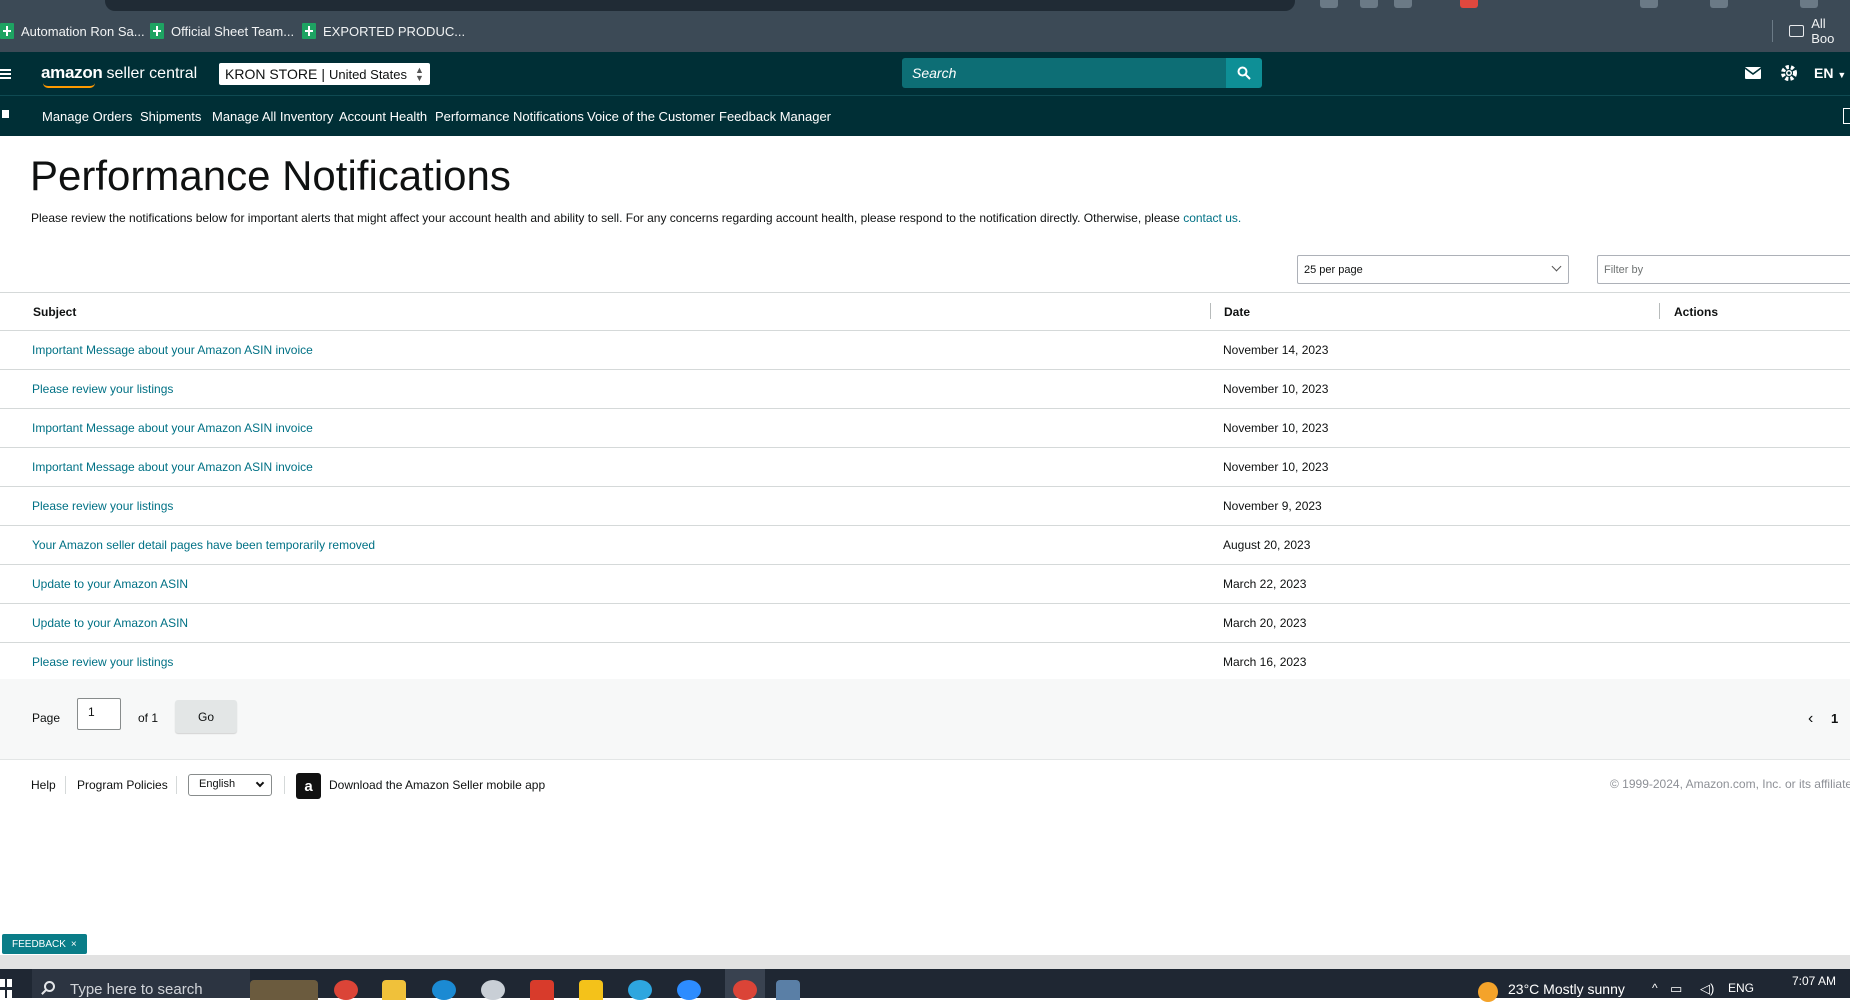 This screenshot has width=1850, height=1002. I want to click on windows-start-icon, so click(6, 988).